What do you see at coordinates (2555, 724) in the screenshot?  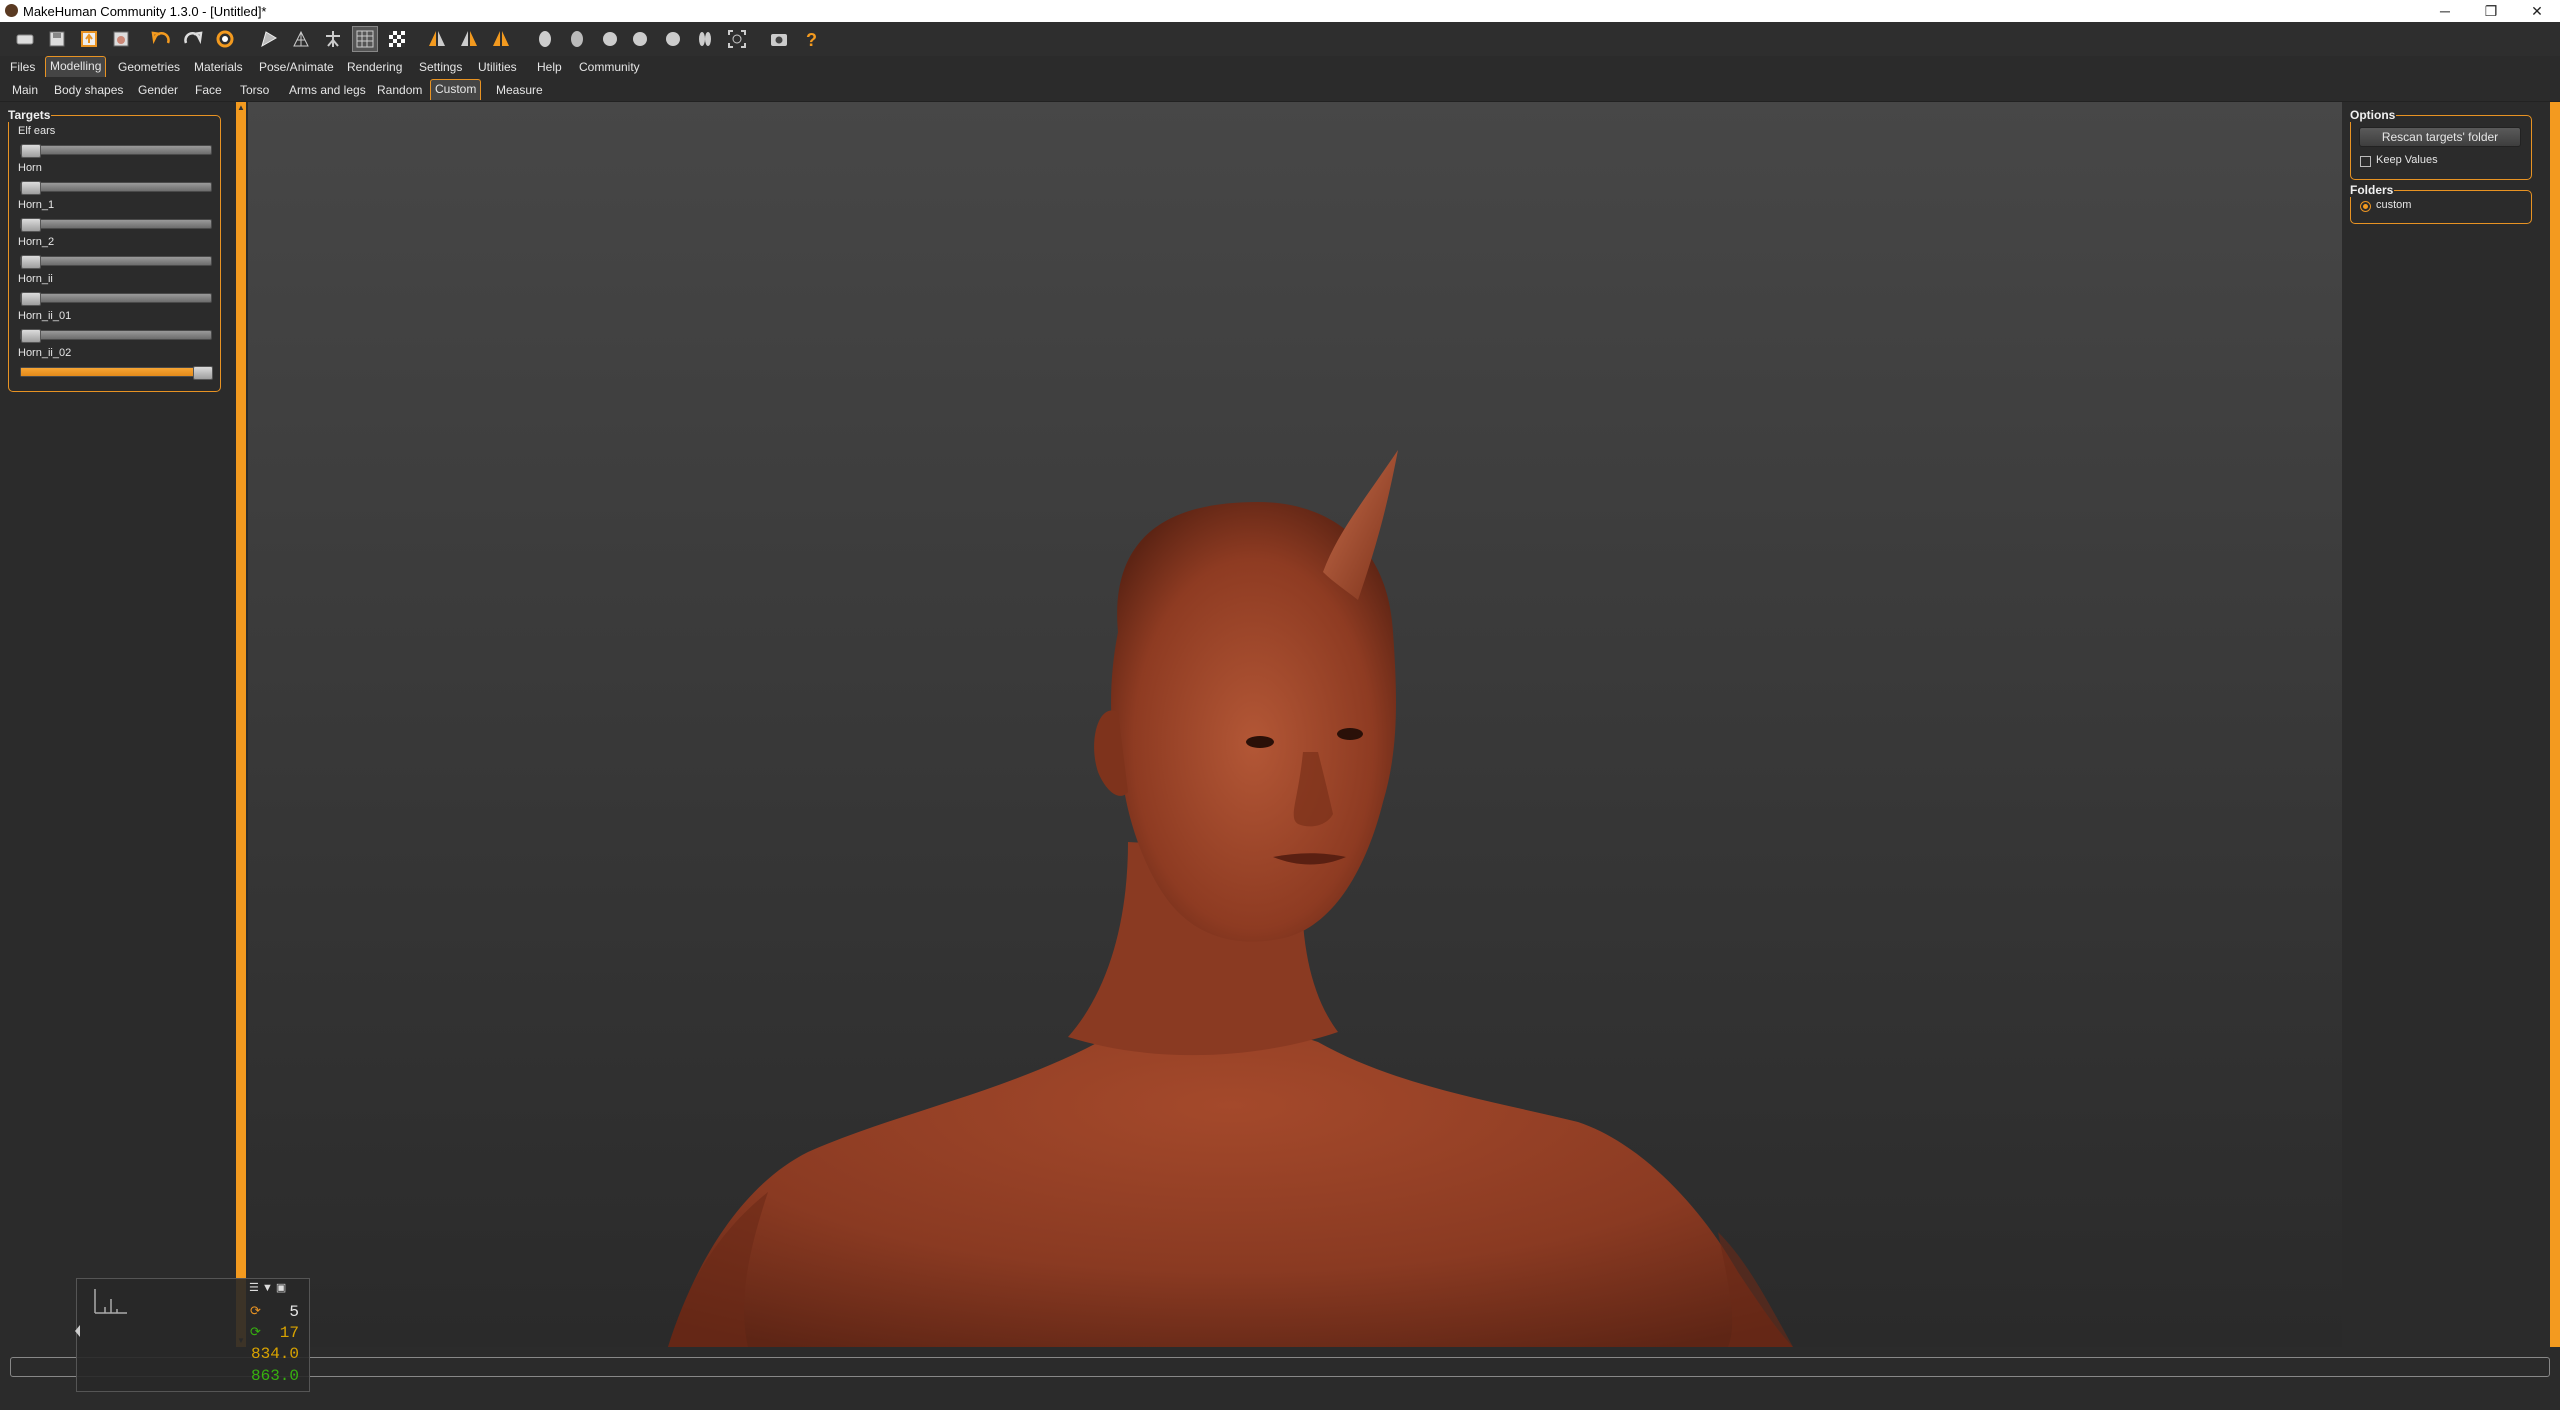 I see `right-panel-scrollbar` at bounding box center [2555, 724].